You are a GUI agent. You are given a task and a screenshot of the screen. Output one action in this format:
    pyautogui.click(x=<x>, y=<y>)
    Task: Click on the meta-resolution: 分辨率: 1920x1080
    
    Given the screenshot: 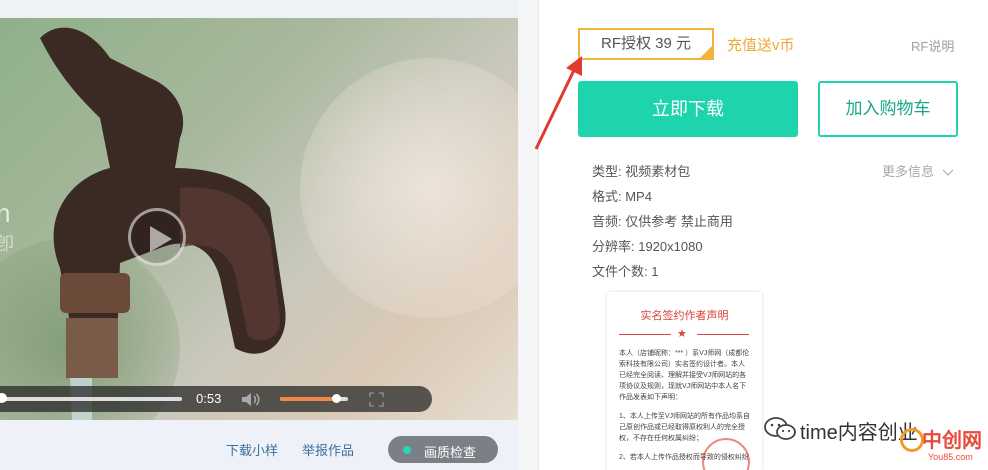 What is the action you would take?
    pyautogui.click(x=647, y=246)
    